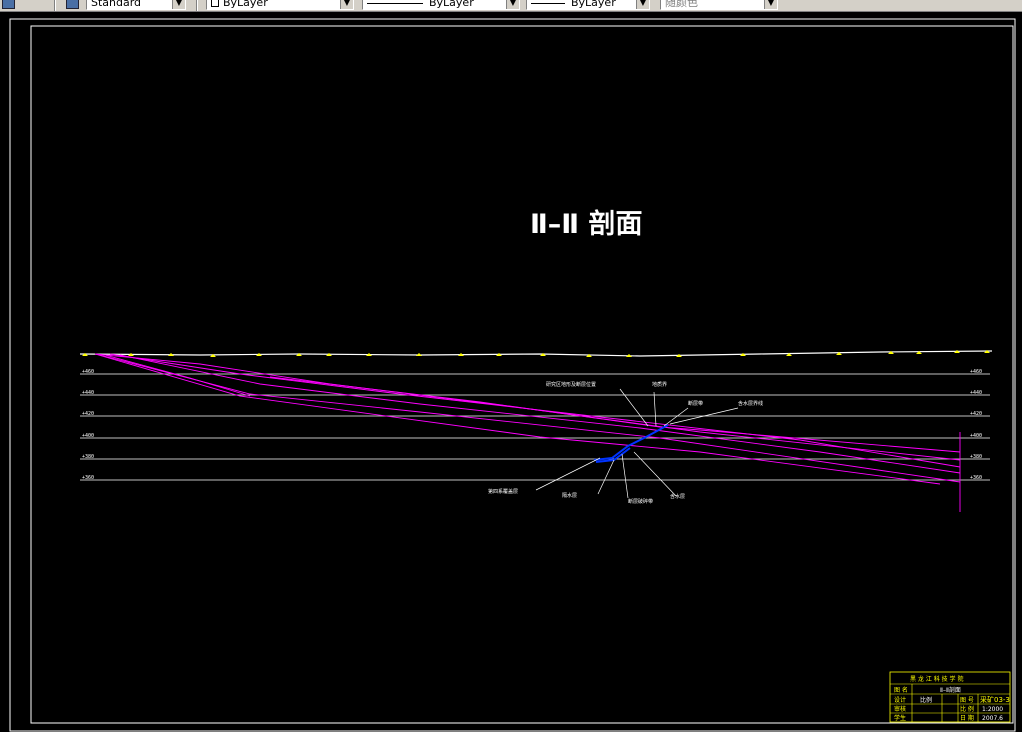 The height and width of the screenshot is (732, 1022). What do you see at coordinates (992, 718) in the screenshot?
I see `date-value: 2007.6` at bounding box center [992, 718].